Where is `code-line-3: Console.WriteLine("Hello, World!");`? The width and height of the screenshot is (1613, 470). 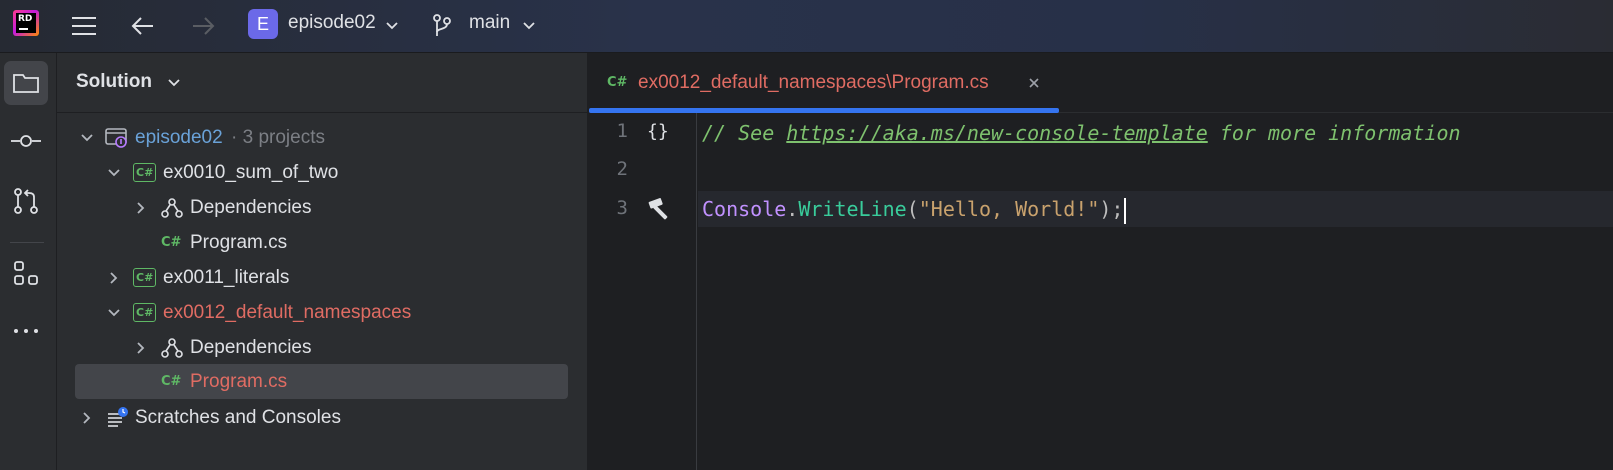 code-line-3: Console.WriteLine("Hello, World!"); is located at coordinates (1155, 209).